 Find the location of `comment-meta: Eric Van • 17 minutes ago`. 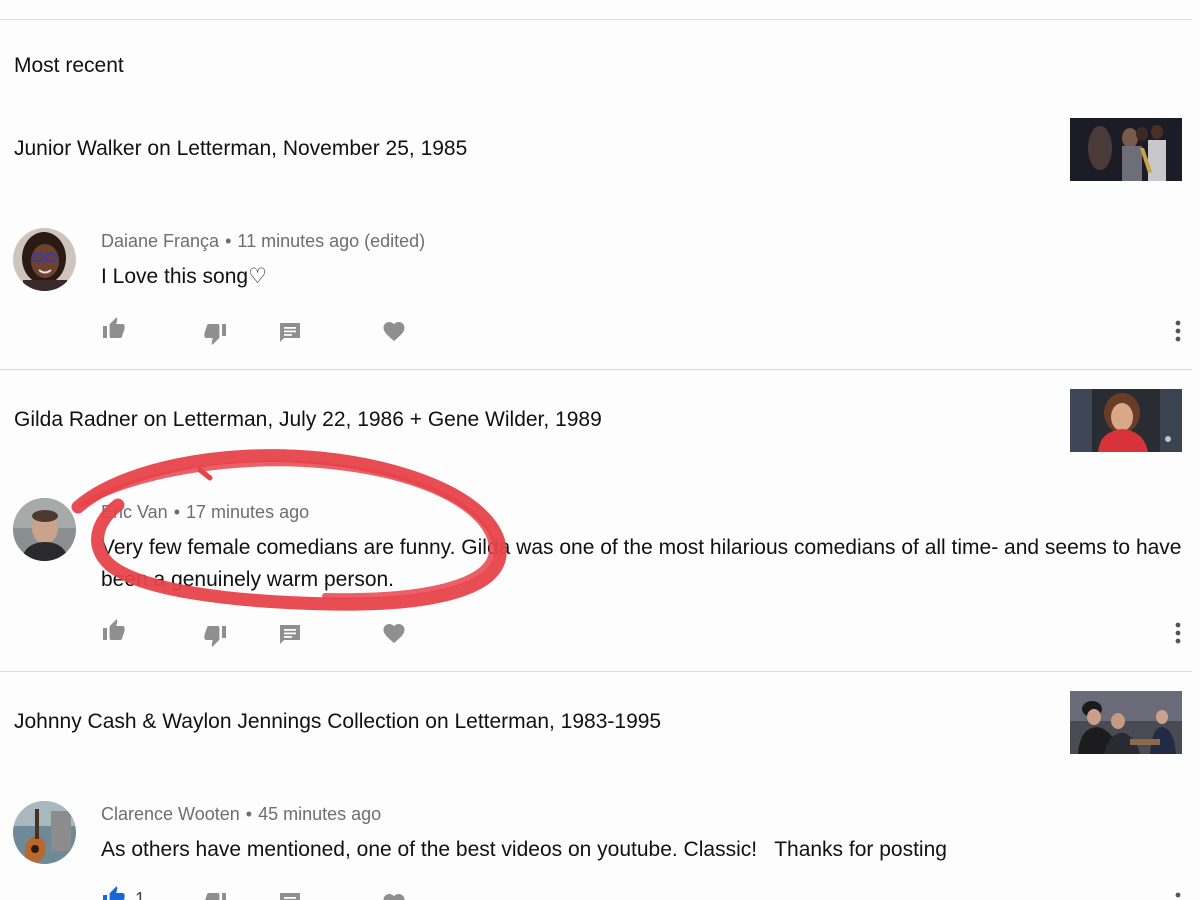

comment-meta: Eric Van • 17 minutes ago is located at coordinates (205, 512).